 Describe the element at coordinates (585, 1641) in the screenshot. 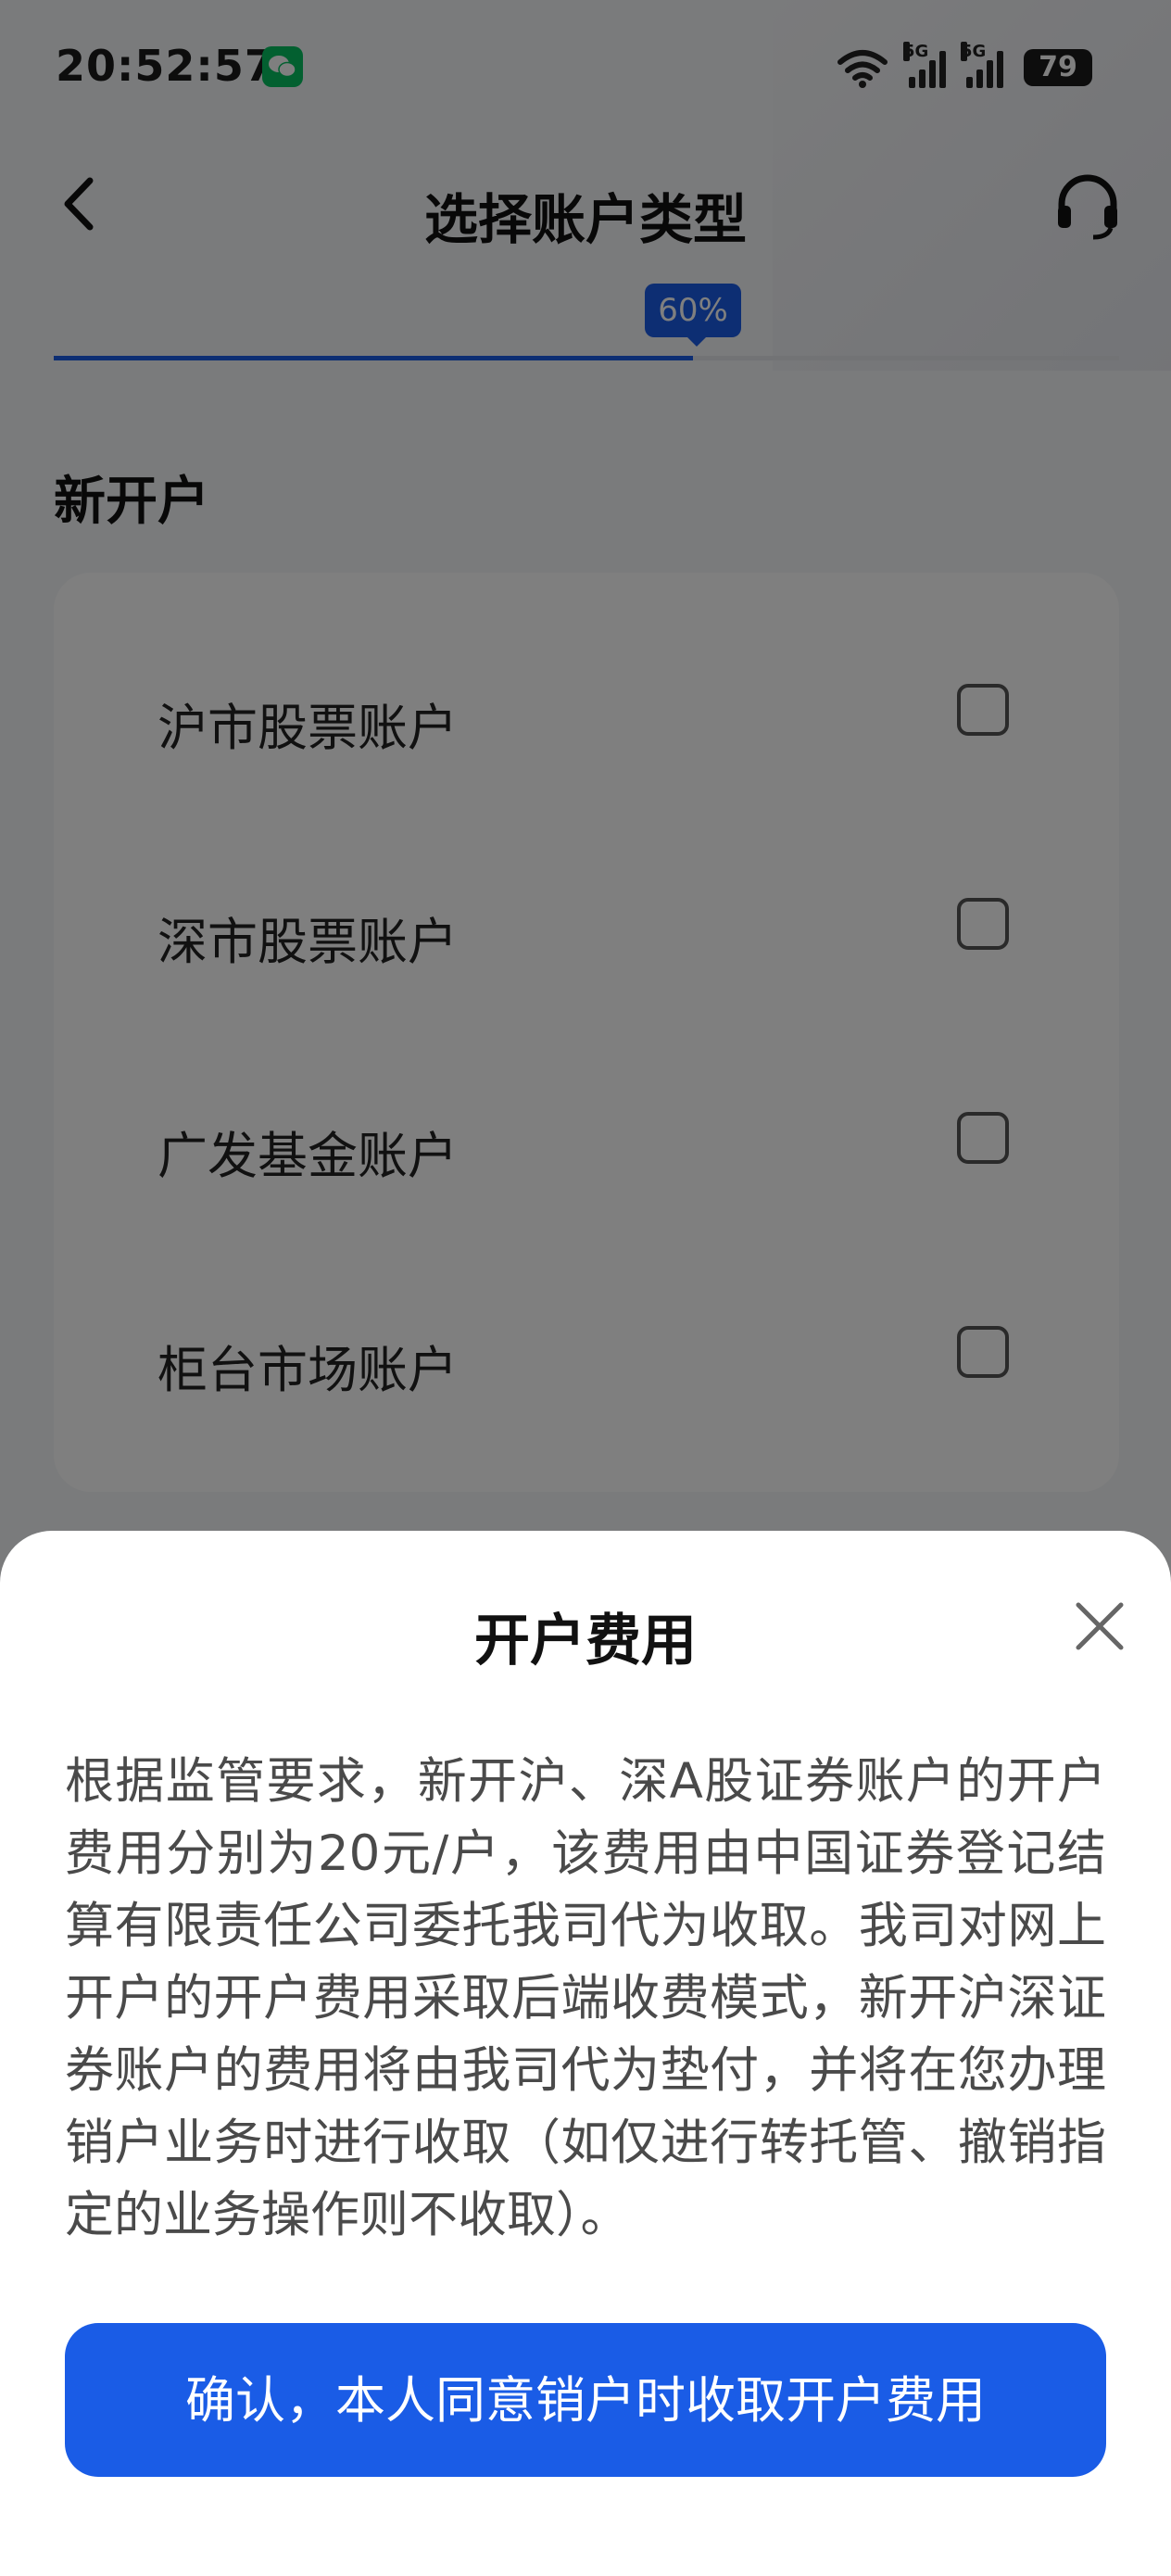

I see `sheet-title: 开户费用` at that location.